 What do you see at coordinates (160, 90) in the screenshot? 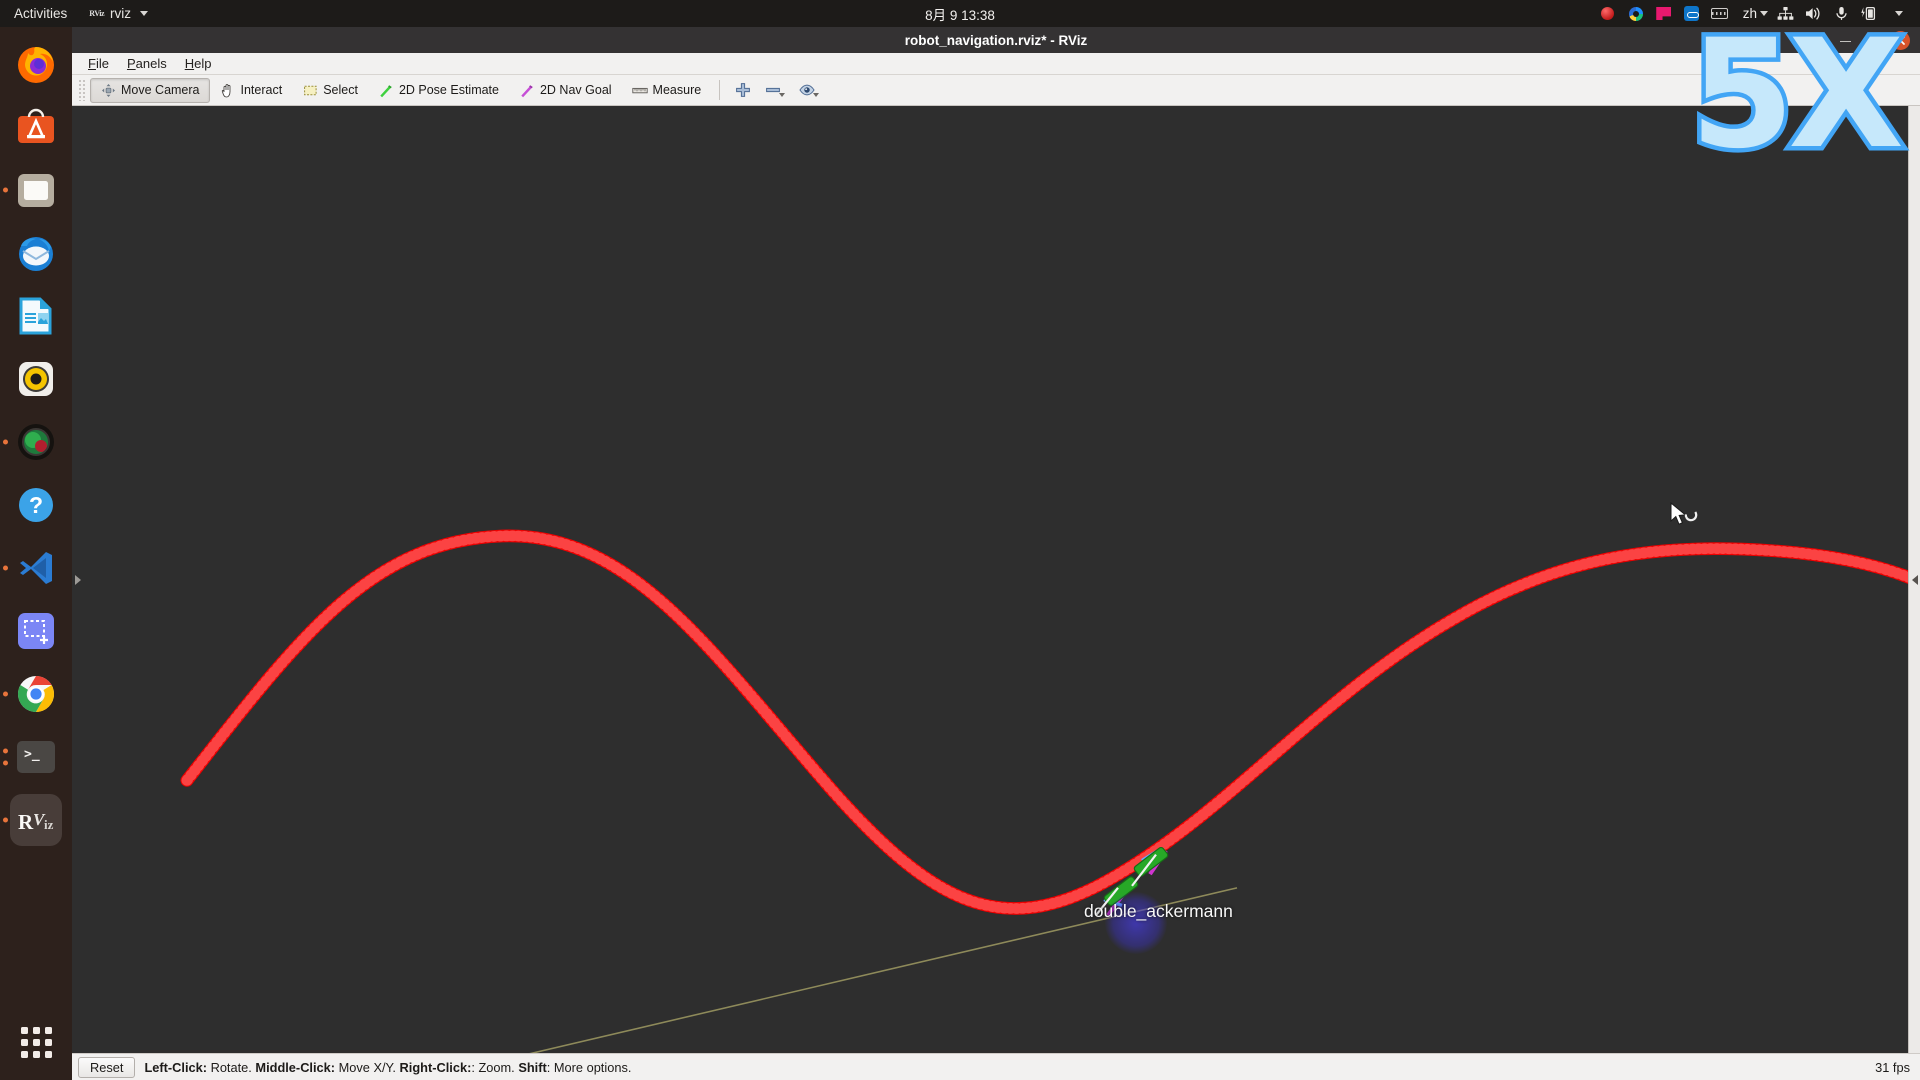
I see `tool-label: Move Camera` at bounding box center [160, 90].